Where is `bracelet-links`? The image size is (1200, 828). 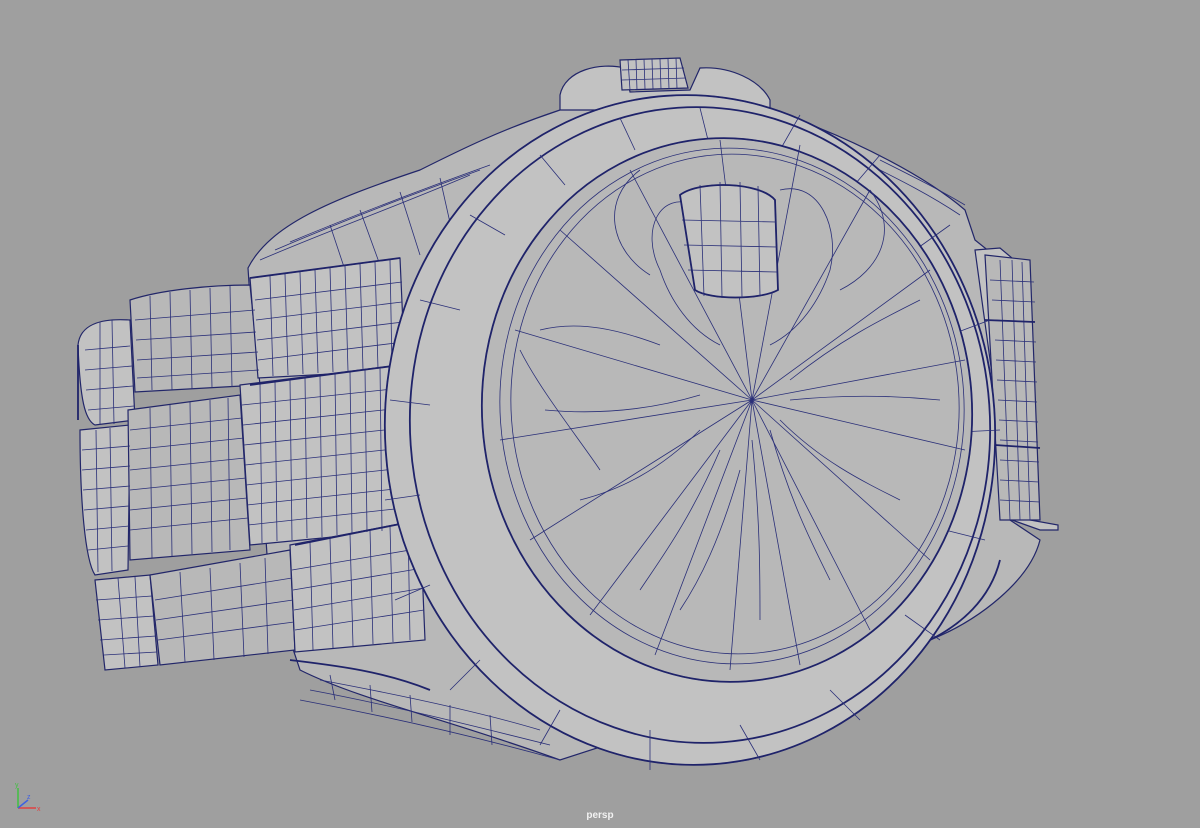 bracelet-links is located at coordinates (251, 464).